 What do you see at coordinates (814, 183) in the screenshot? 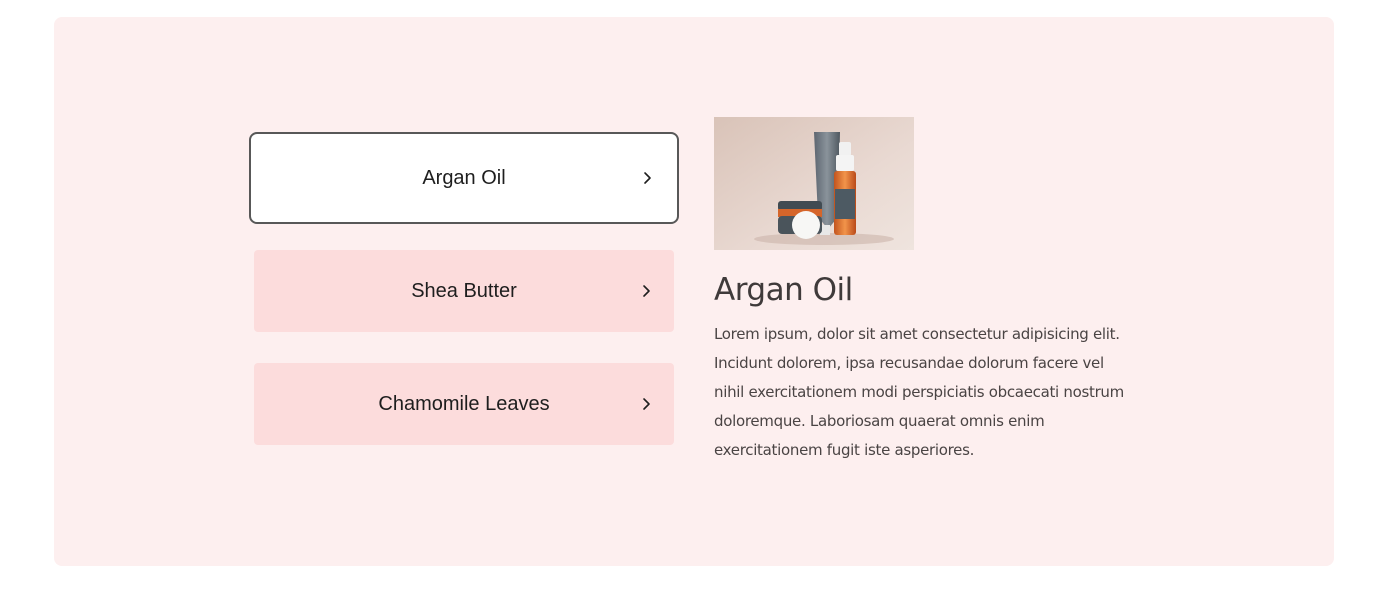
I see `product-image` at bounding box center [814, 183].